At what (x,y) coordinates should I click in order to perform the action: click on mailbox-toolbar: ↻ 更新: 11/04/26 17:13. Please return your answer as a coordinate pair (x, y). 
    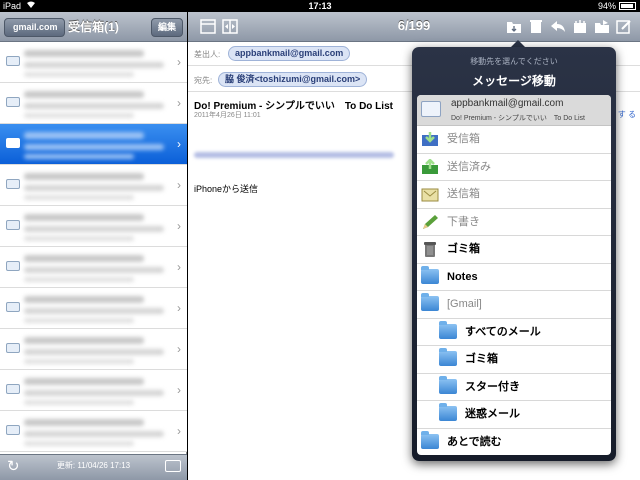
    Looking at the image, I should click on (93, 467).